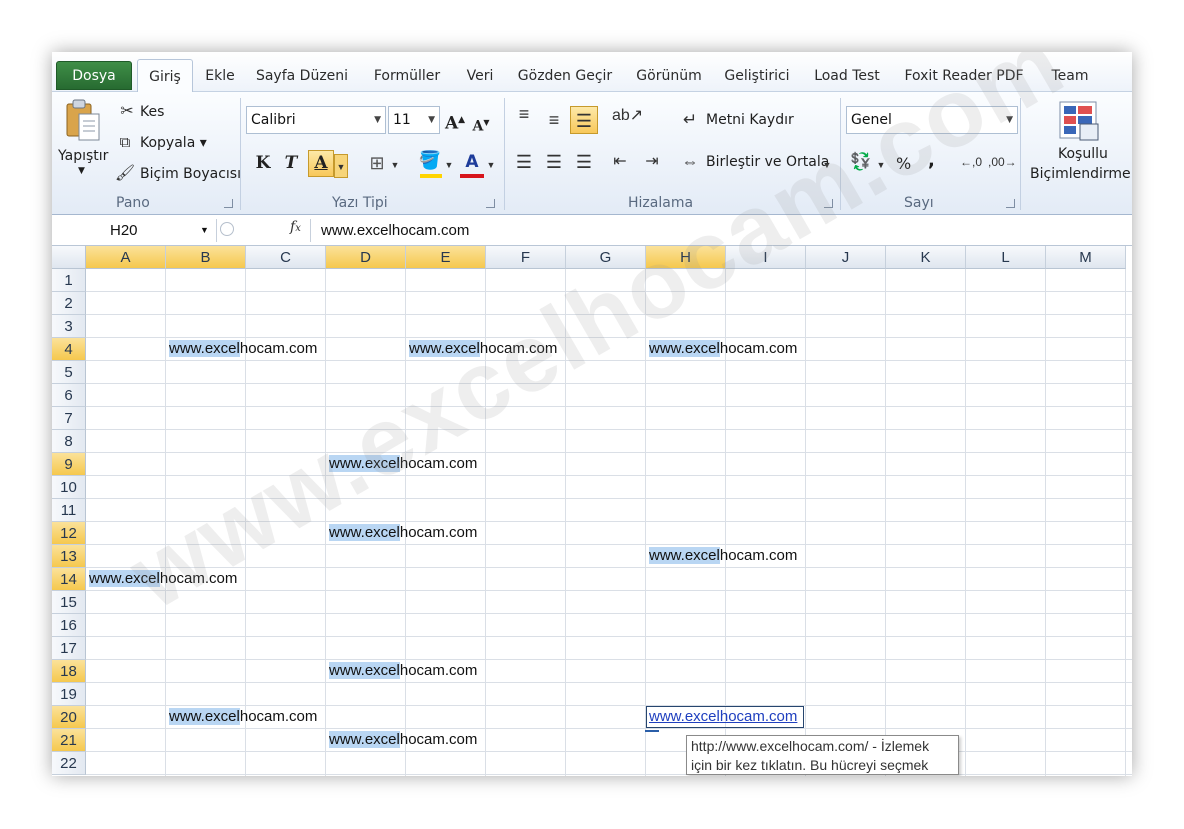  What do you see at coordinates (69, 602) in the screenshot?
I see `row-header-15: 15` at bounding box center [69, 602].